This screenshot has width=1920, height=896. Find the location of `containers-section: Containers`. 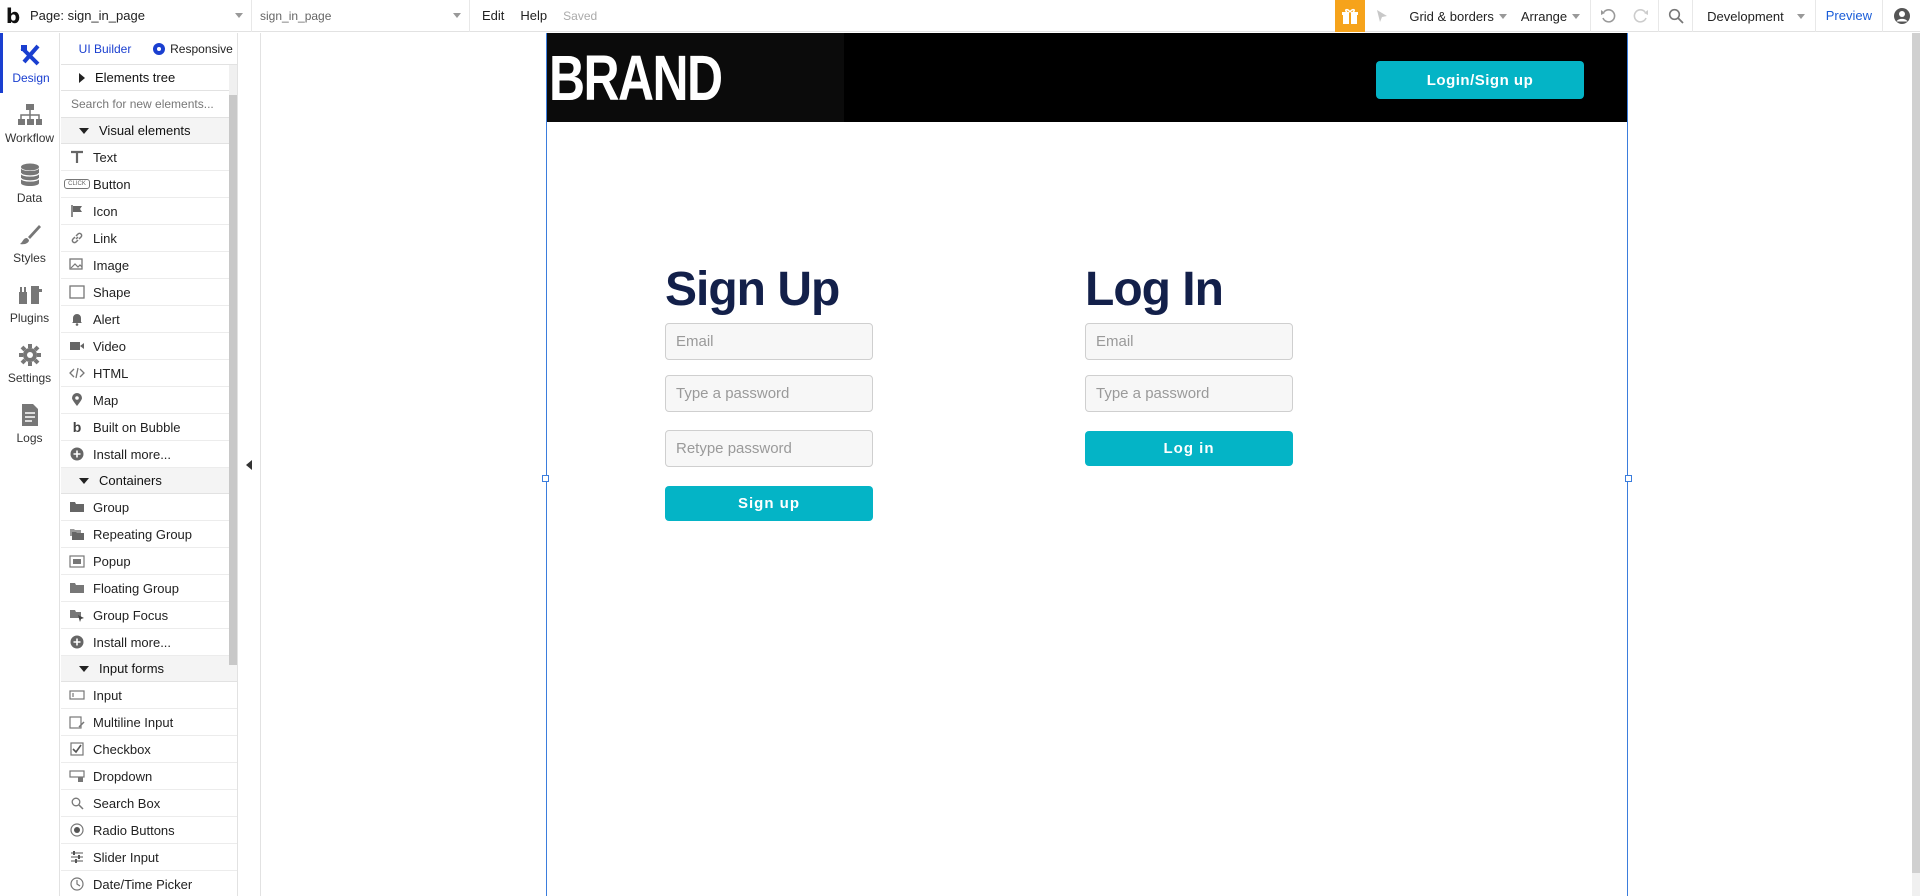

containers-section: Containers is located at coordinates (149, 481).